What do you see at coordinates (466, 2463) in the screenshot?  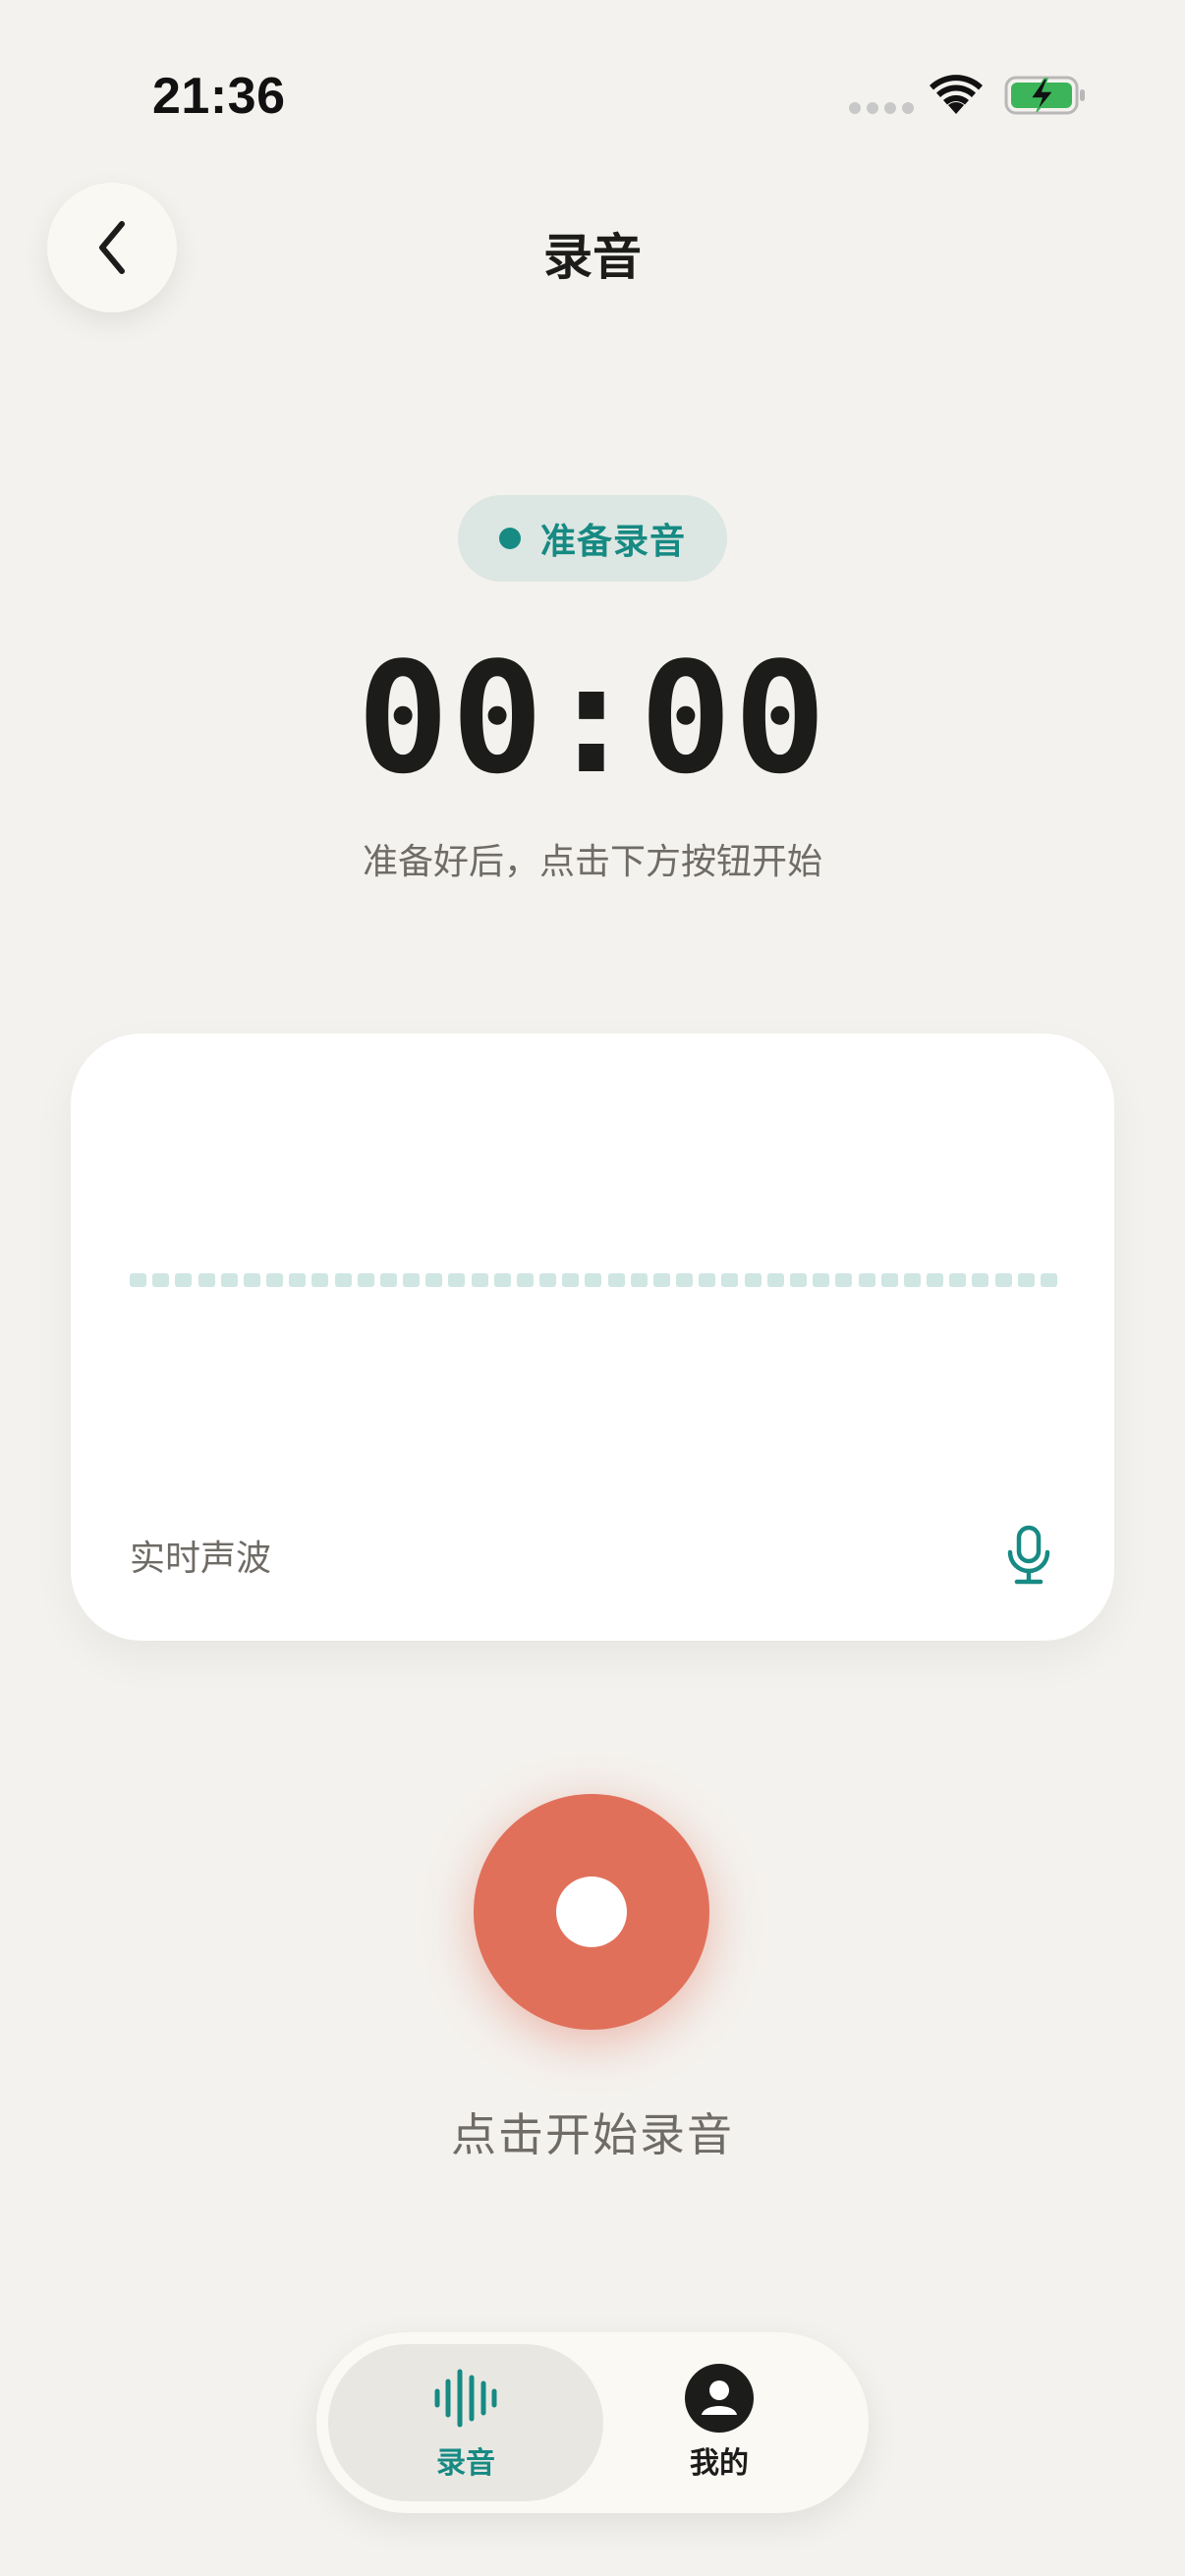 I see `tab-record-label: 录音` at bounding box center [466, 2463].